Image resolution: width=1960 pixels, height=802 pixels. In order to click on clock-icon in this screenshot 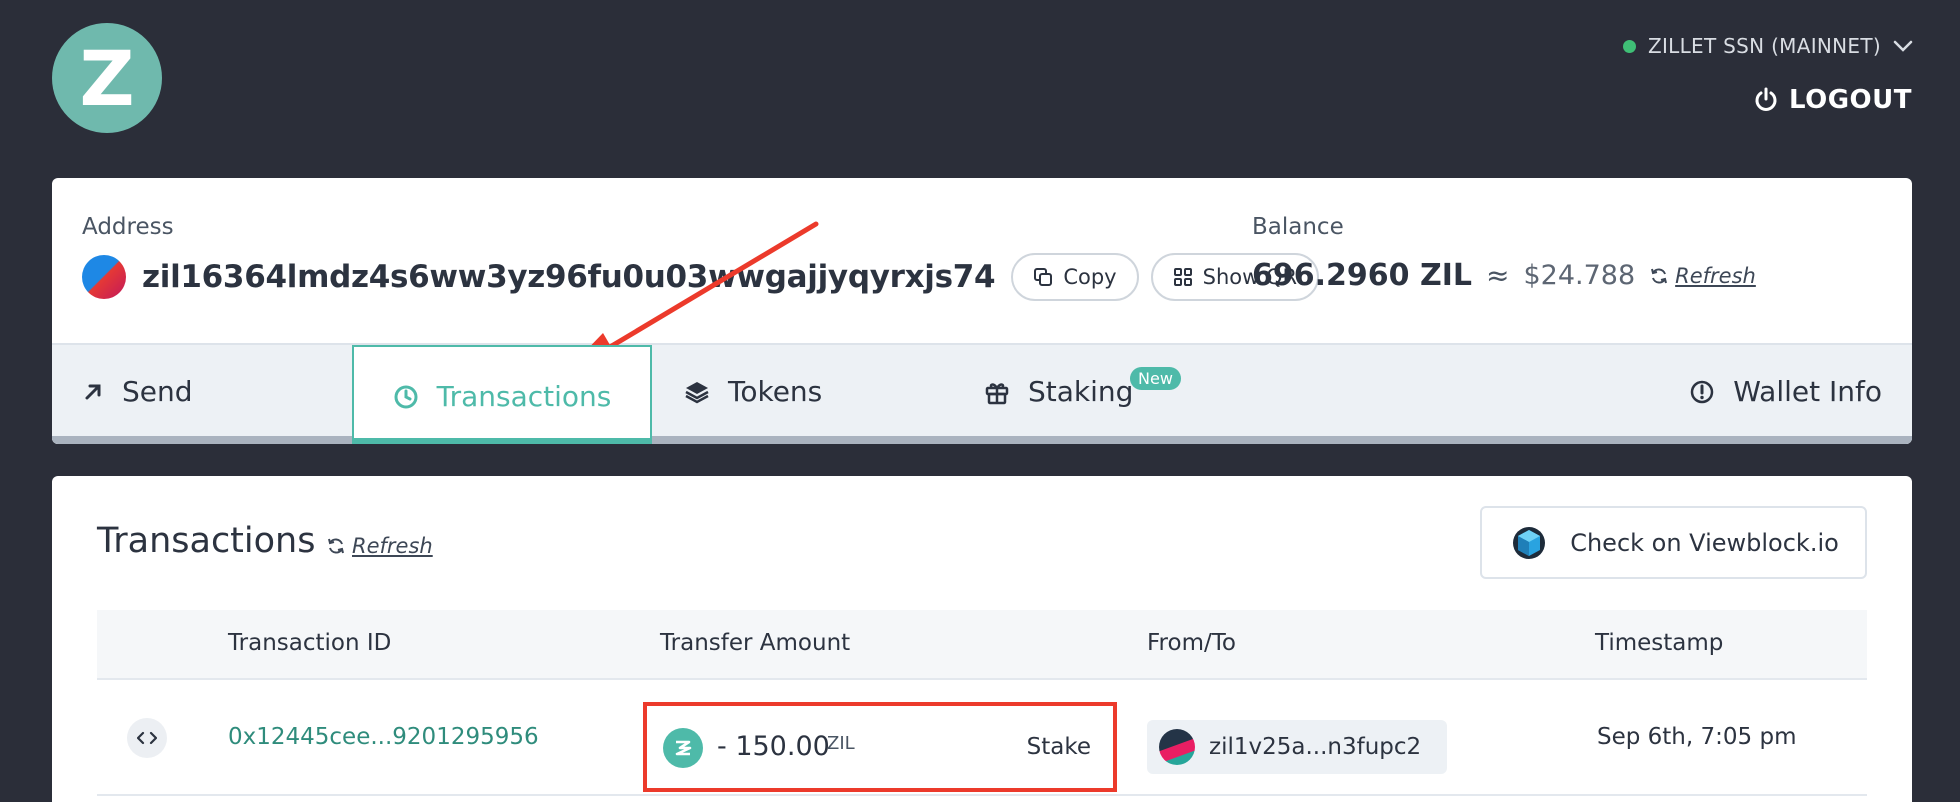, I will do `click(406, 396)`.